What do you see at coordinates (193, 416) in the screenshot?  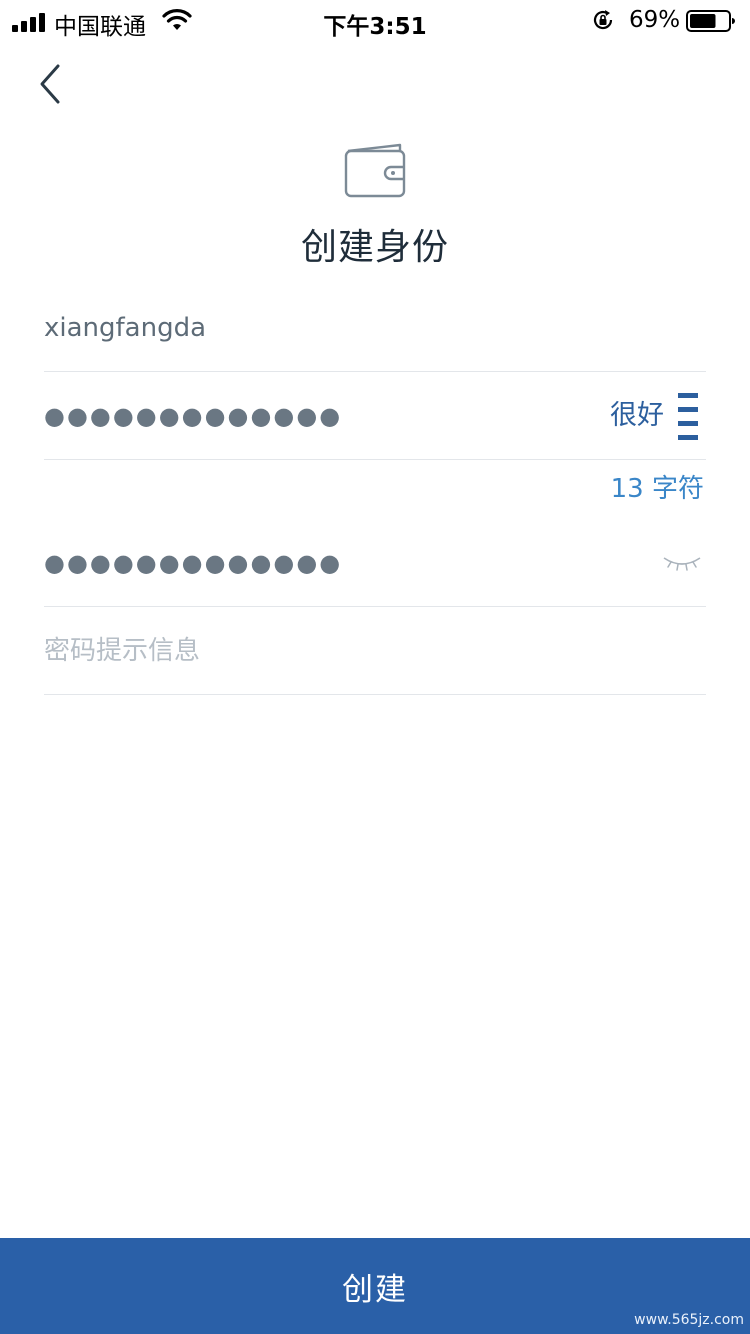 I see `password-input: ●●●●●●●●●●●●●` at bounding box center [193, 416].